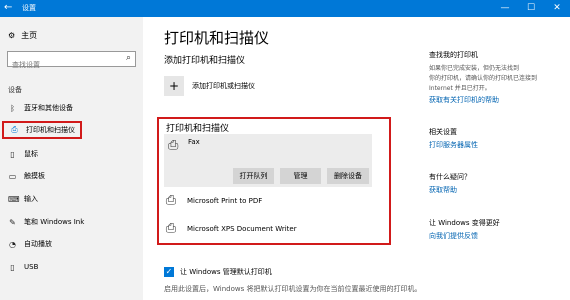 The image size is (570, 300). Describe the element at coordinates (31, 199) in the screenshot. I see `sidebar-item-label: 输入` at that location.